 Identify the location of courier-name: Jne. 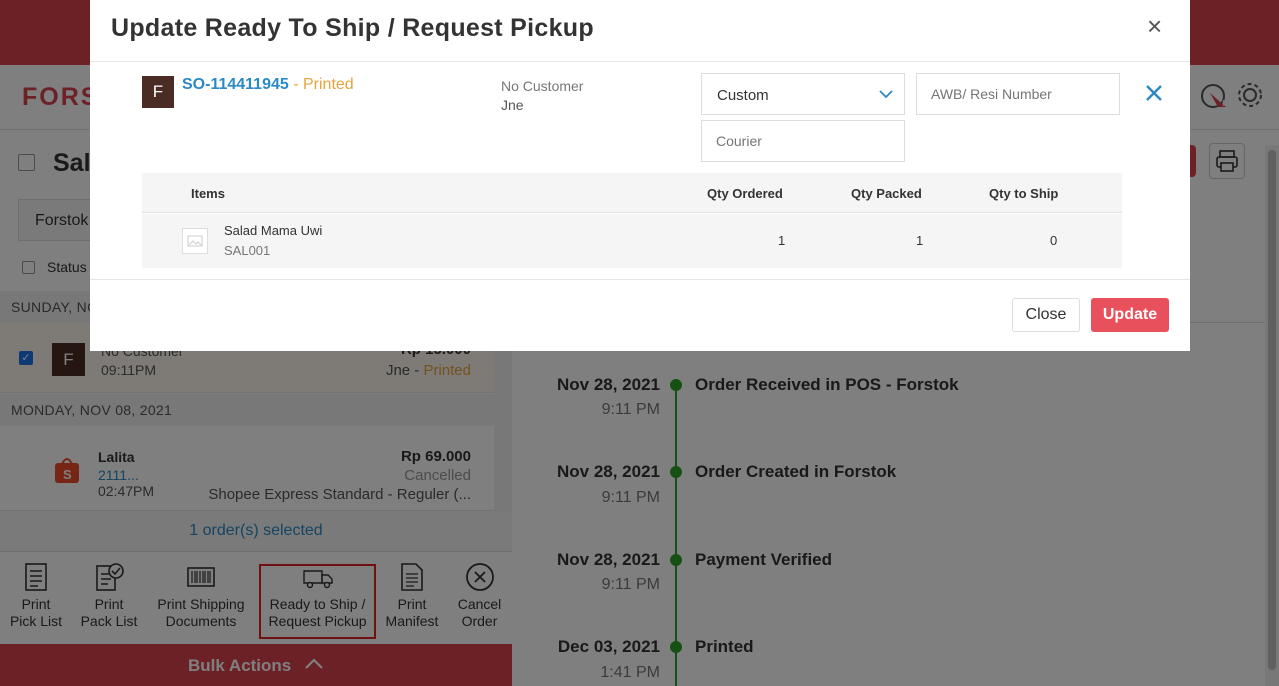
(512, 105).